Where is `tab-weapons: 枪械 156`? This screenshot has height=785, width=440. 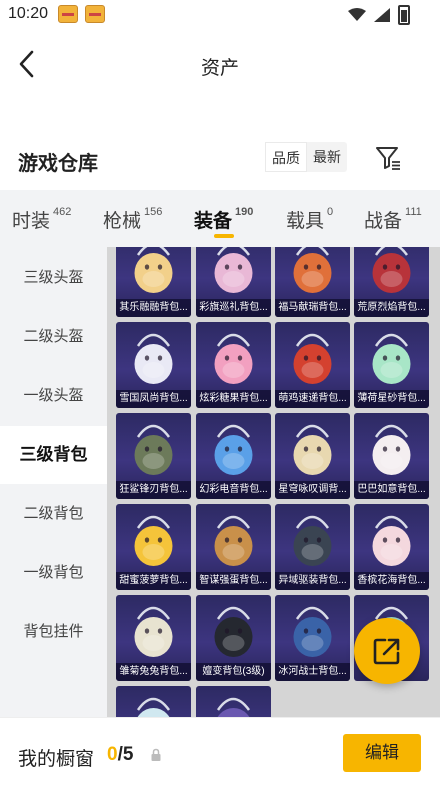 tab-weapons: 枪械 156 is located at coordinates (132, 219).